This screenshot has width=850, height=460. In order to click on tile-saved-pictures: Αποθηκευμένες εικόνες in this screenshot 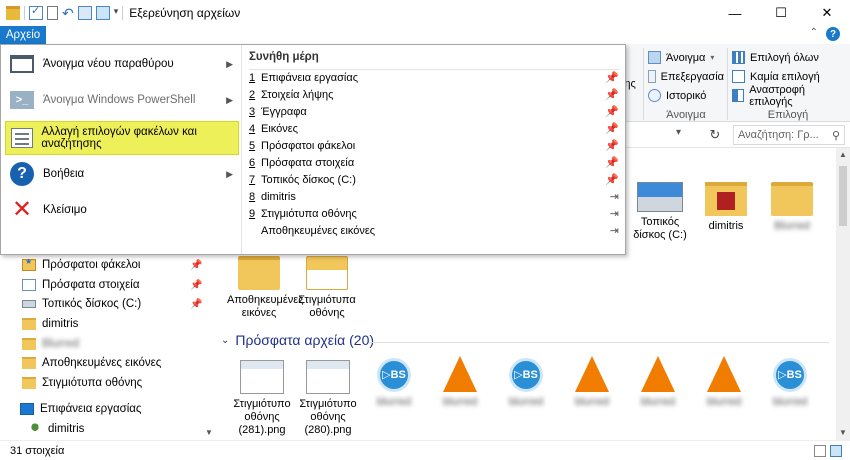, I will do `click(265, 288)`.